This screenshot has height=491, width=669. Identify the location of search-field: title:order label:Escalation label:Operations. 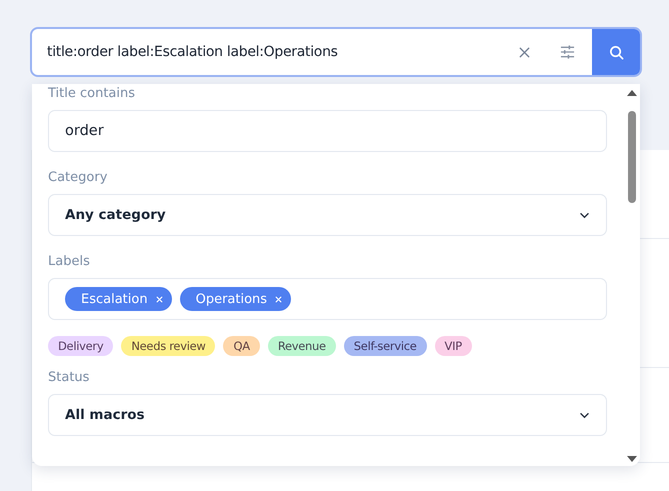
(336, 52).